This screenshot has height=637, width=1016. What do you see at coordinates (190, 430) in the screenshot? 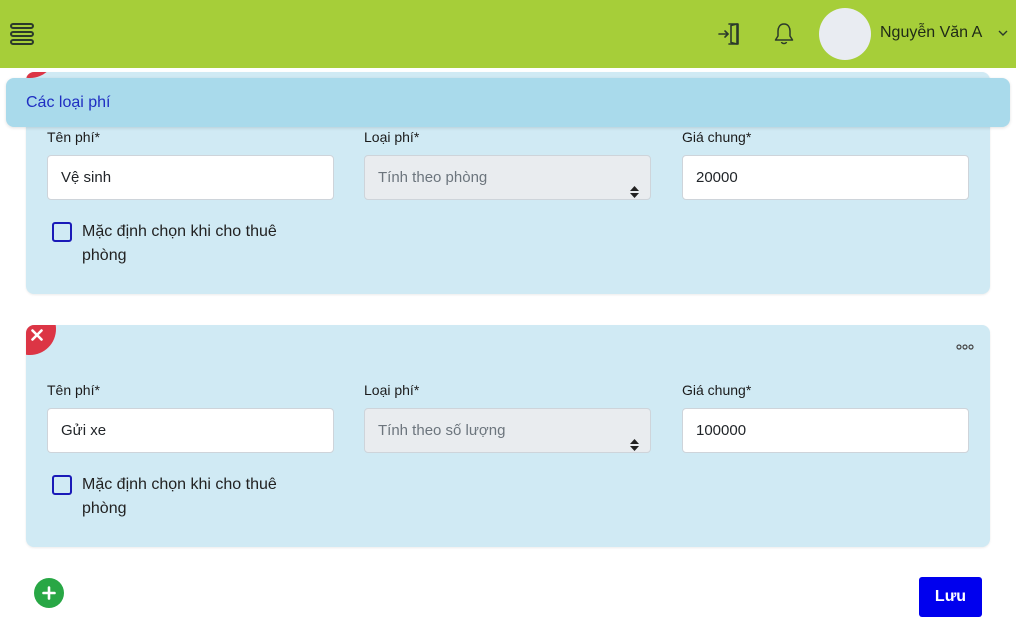
I see `fee-name-input: Gửi xe` at bounding box center [190, 430].